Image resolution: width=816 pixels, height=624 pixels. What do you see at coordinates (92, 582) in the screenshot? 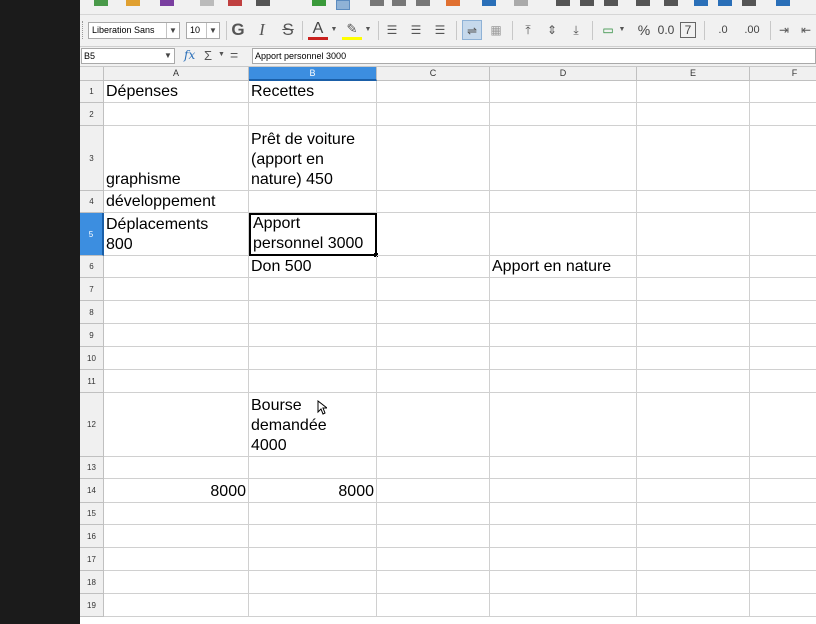
I see `row-header-18: 18` at bounding box center [92, 582].